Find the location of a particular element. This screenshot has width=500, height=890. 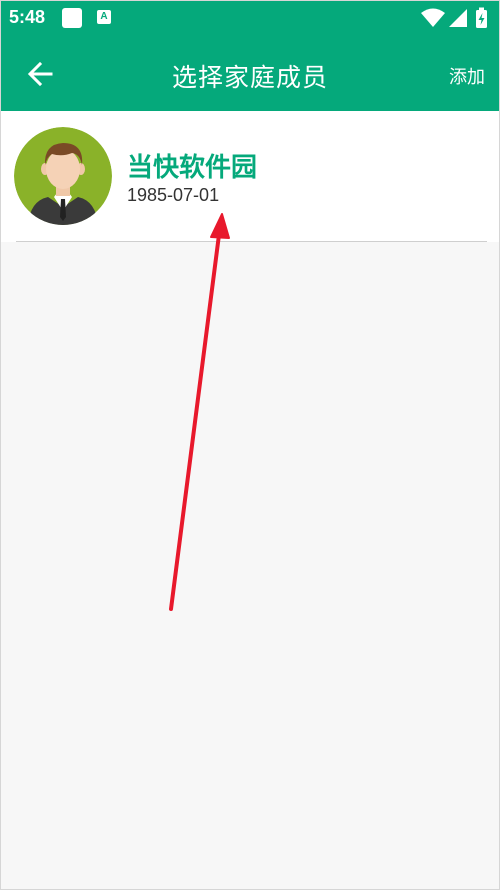

member-name: 当快软件园 is located at coordinates (192, 168).